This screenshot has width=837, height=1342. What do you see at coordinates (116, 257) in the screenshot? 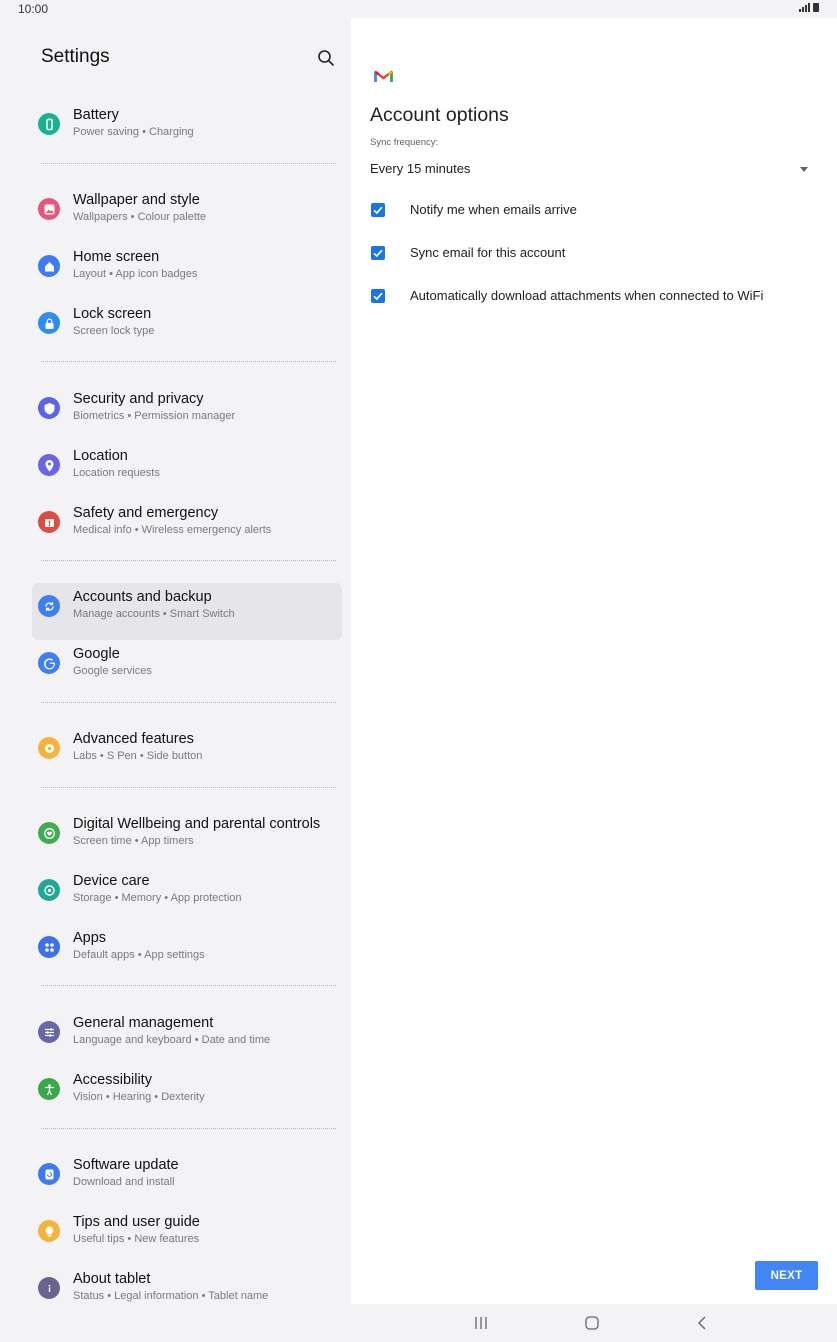
I see `settings-item-title: Home screen` at bounding box center [116, 257].